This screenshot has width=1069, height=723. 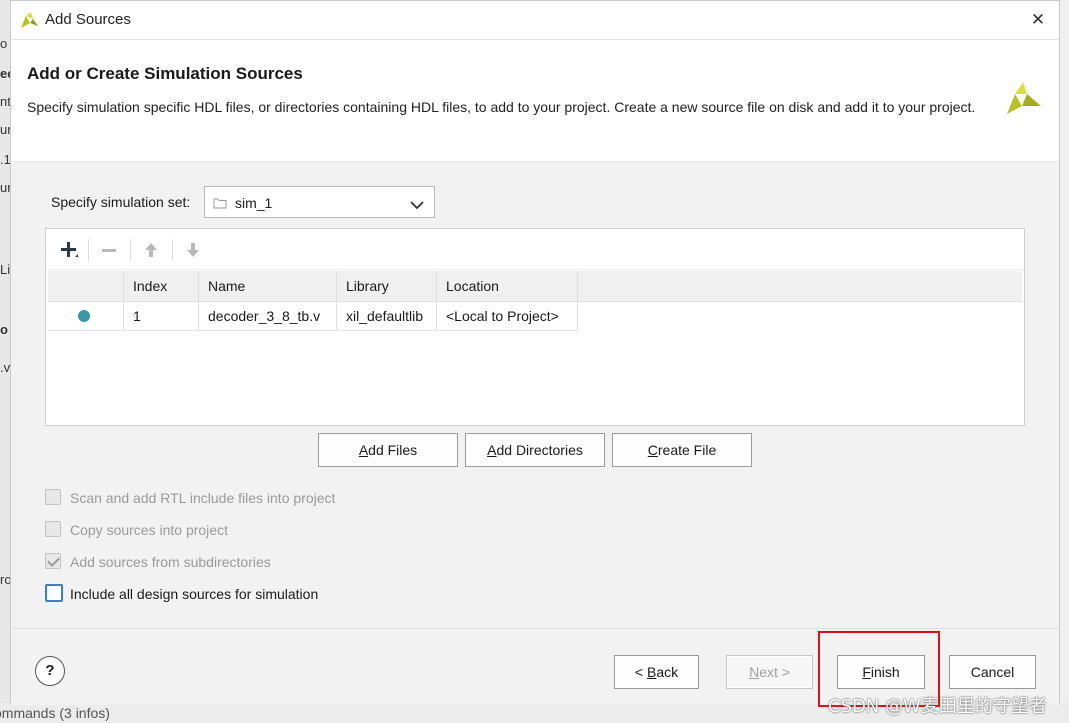 What do you see at coordinates (268, 286) in the screenshot?
I see `column-header-name: Name` at bounding box center [268, 286].